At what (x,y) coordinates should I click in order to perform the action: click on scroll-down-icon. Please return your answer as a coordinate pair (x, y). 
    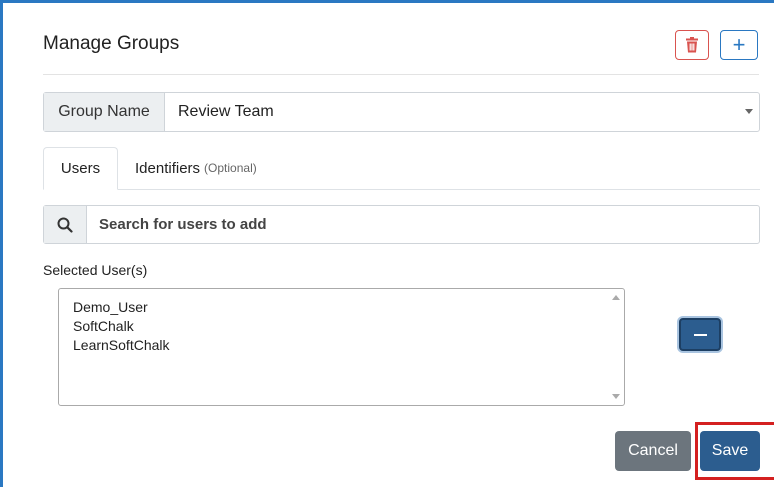
    Looking at the image, I should click on (616, 396).